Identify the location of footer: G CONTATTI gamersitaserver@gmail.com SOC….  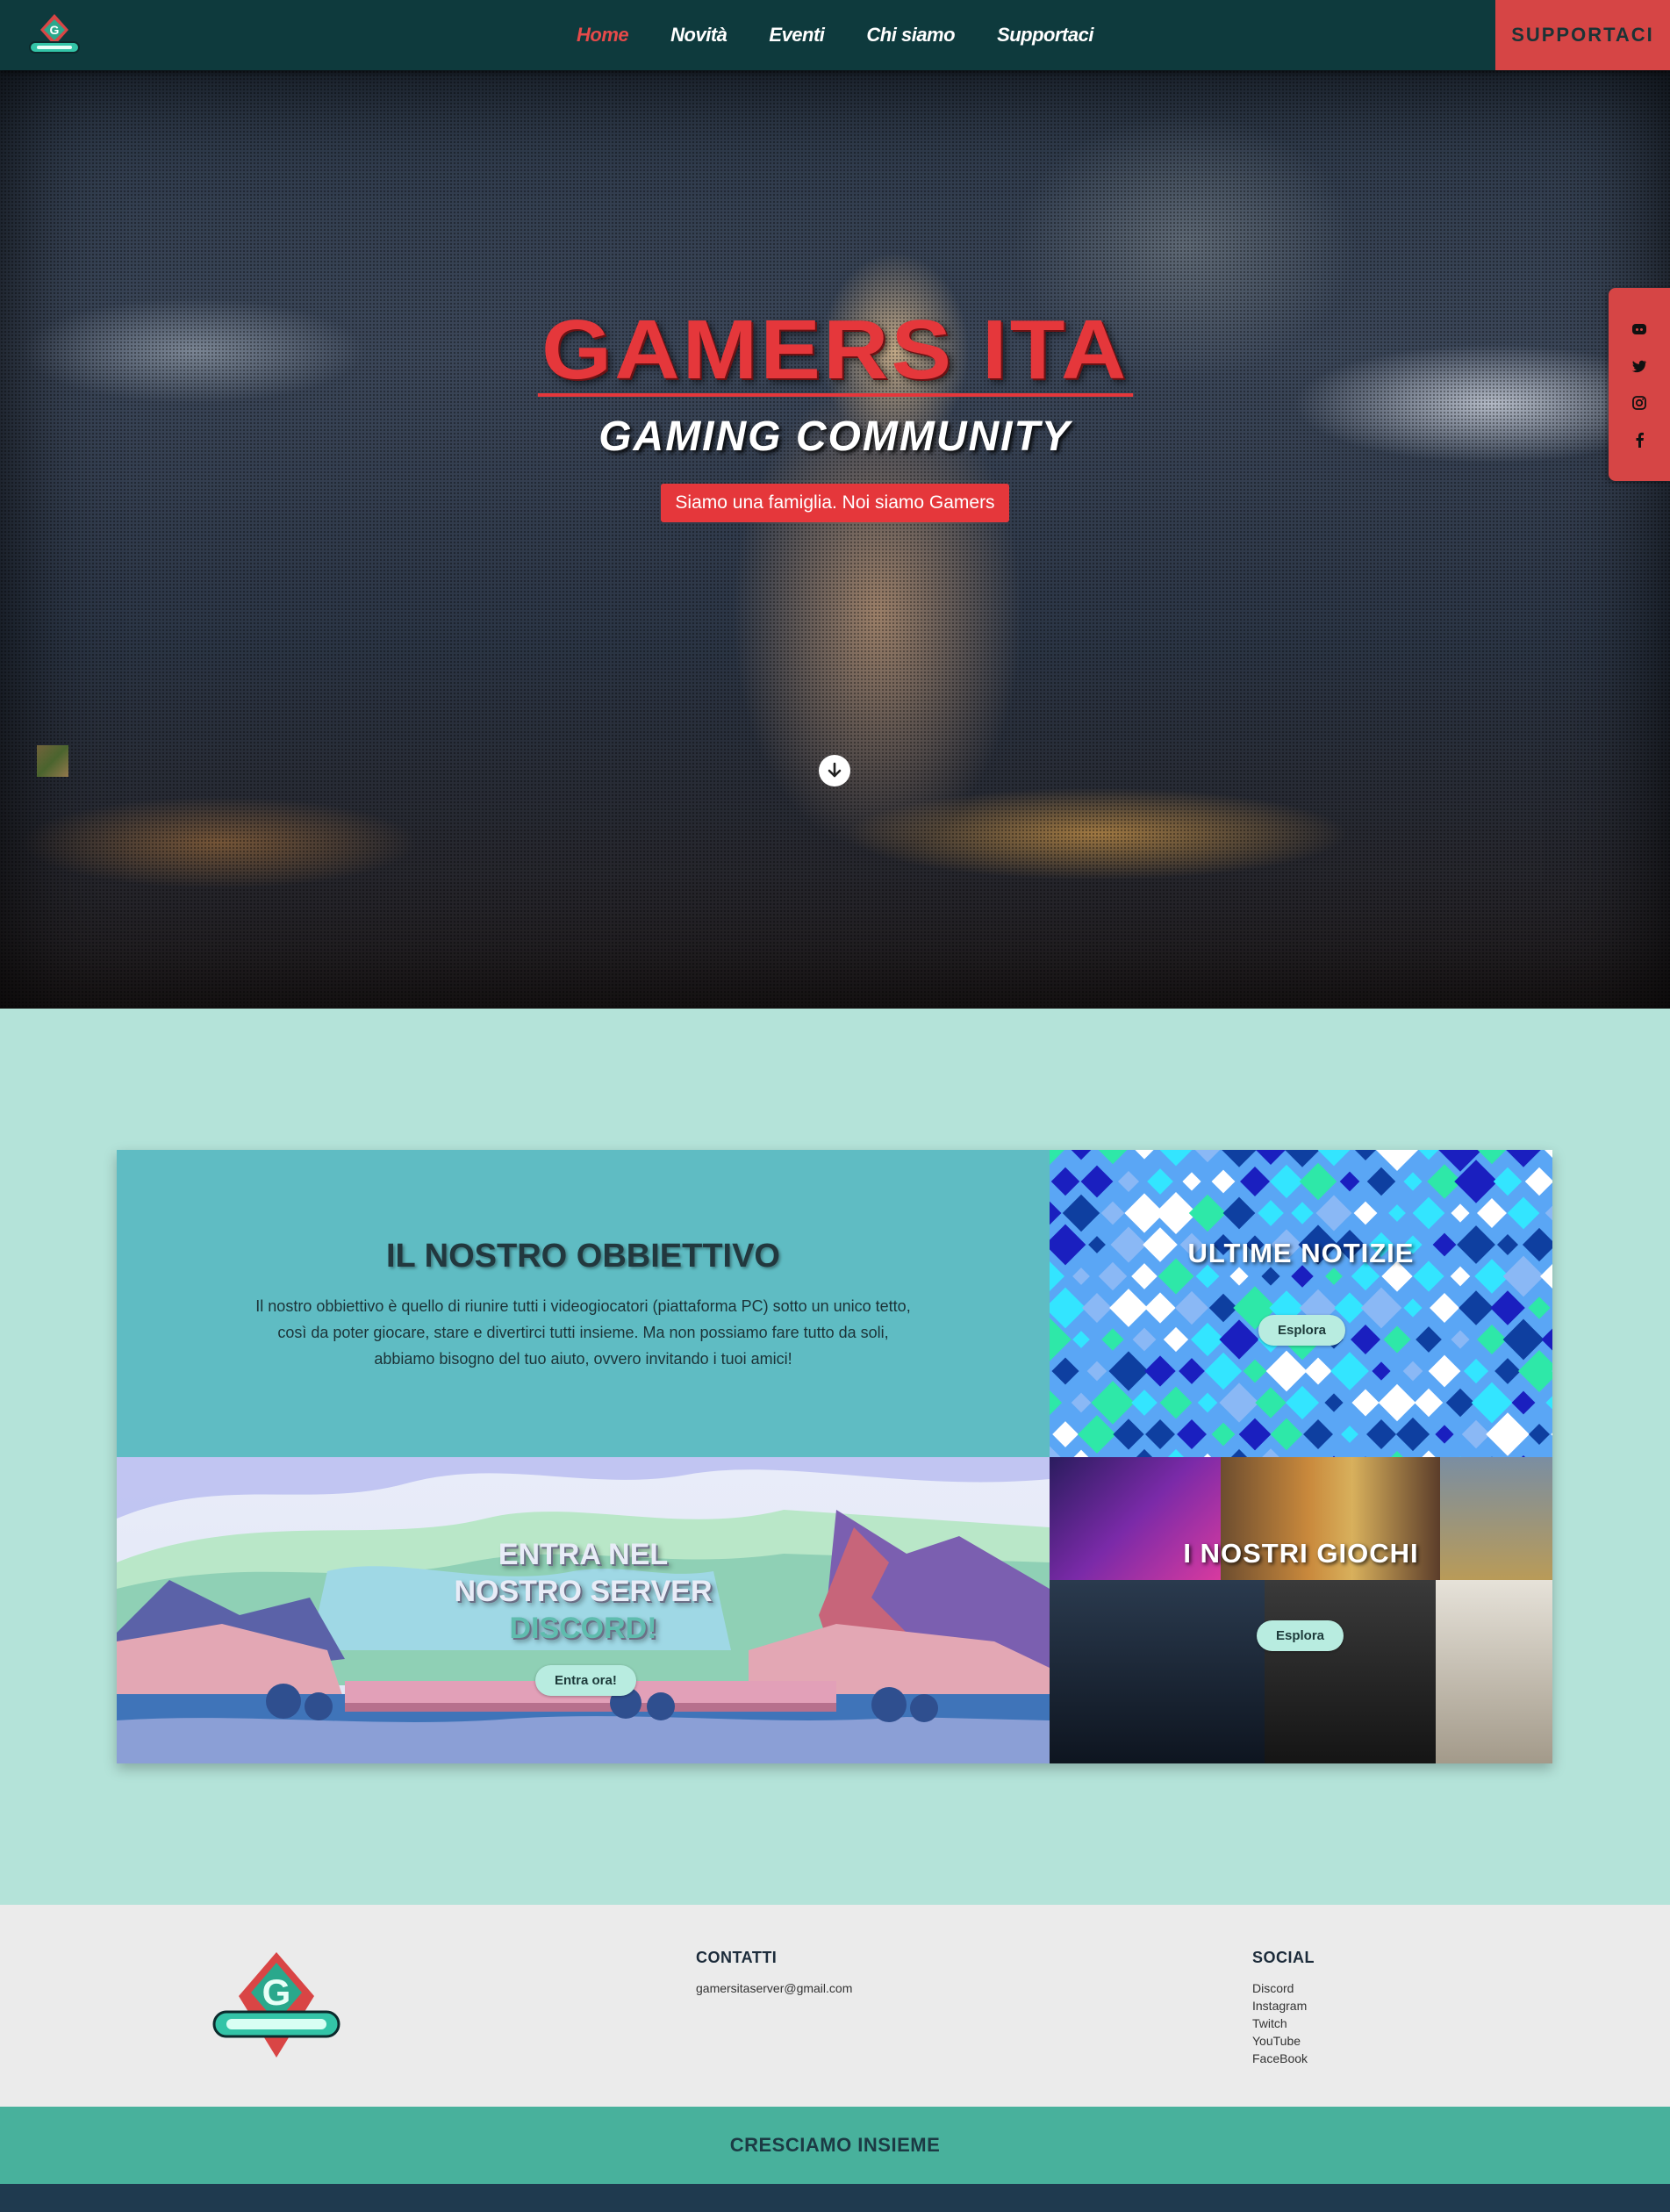
(835, 2006).